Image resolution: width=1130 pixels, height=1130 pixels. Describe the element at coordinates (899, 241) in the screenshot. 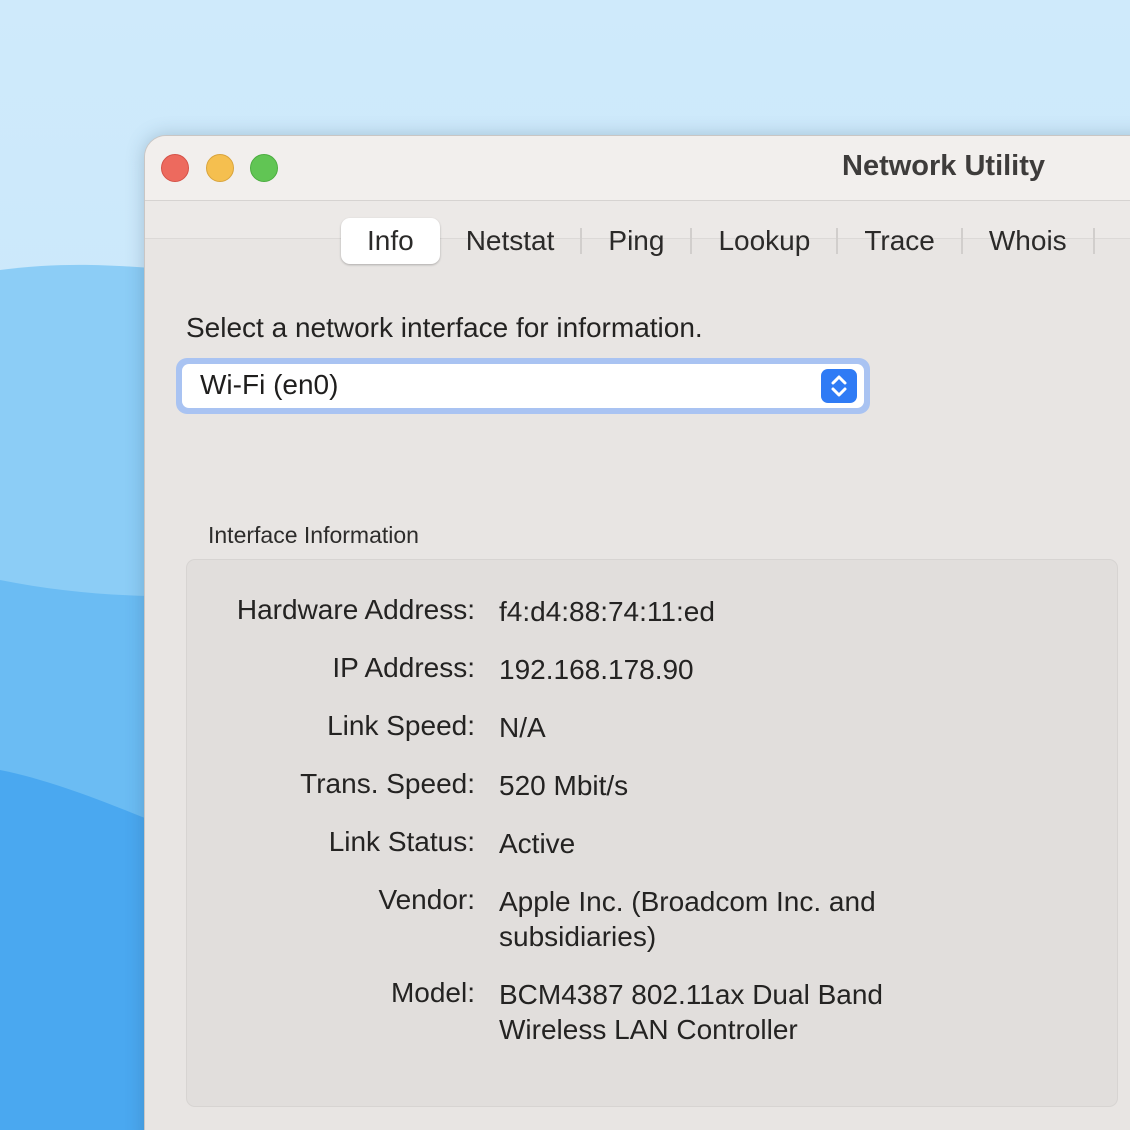

I see `tab-trace: Trace` at that location.